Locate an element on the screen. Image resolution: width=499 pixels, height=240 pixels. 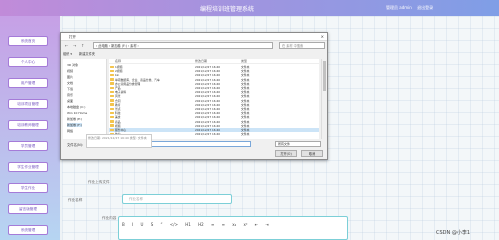
h1-icon: H1 is located at coordinates (188, 224).